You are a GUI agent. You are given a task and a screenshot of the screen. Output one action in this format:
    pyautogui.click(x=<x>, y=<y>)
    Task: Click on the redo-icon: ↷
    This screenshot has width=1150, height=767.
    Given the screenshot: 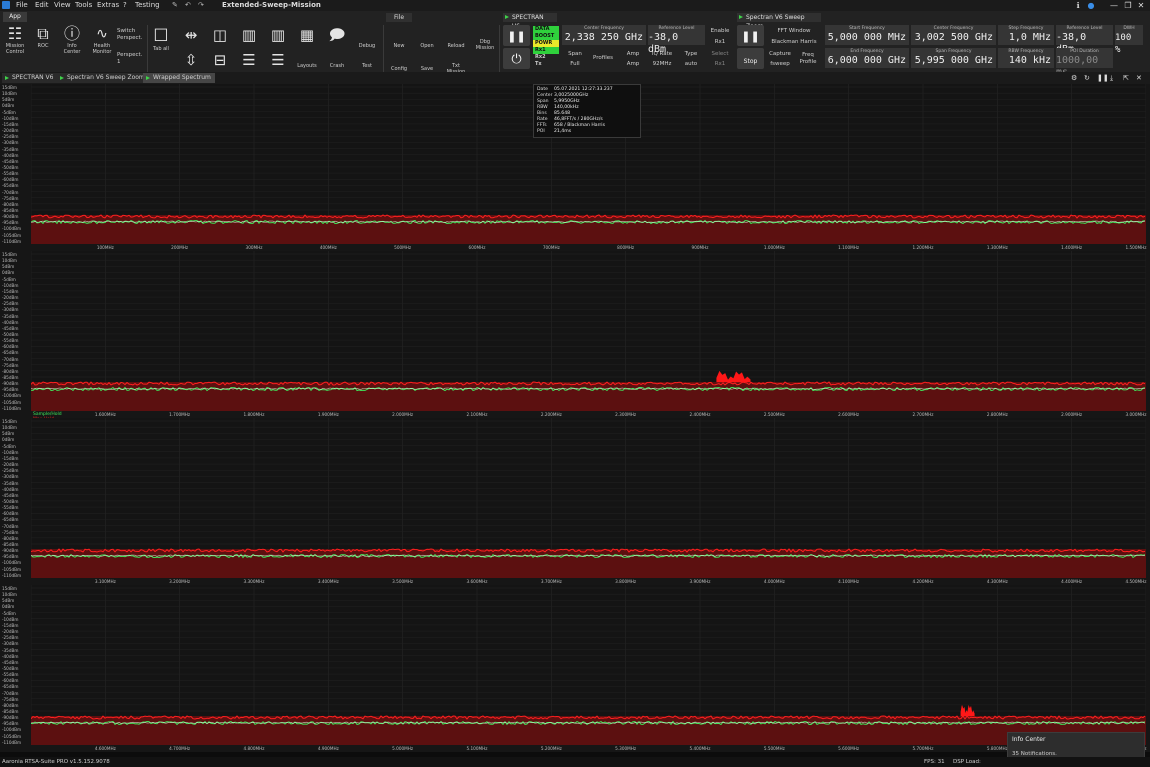 What is the action you would take?
    pyautogui.click(x=201, y=5)
    